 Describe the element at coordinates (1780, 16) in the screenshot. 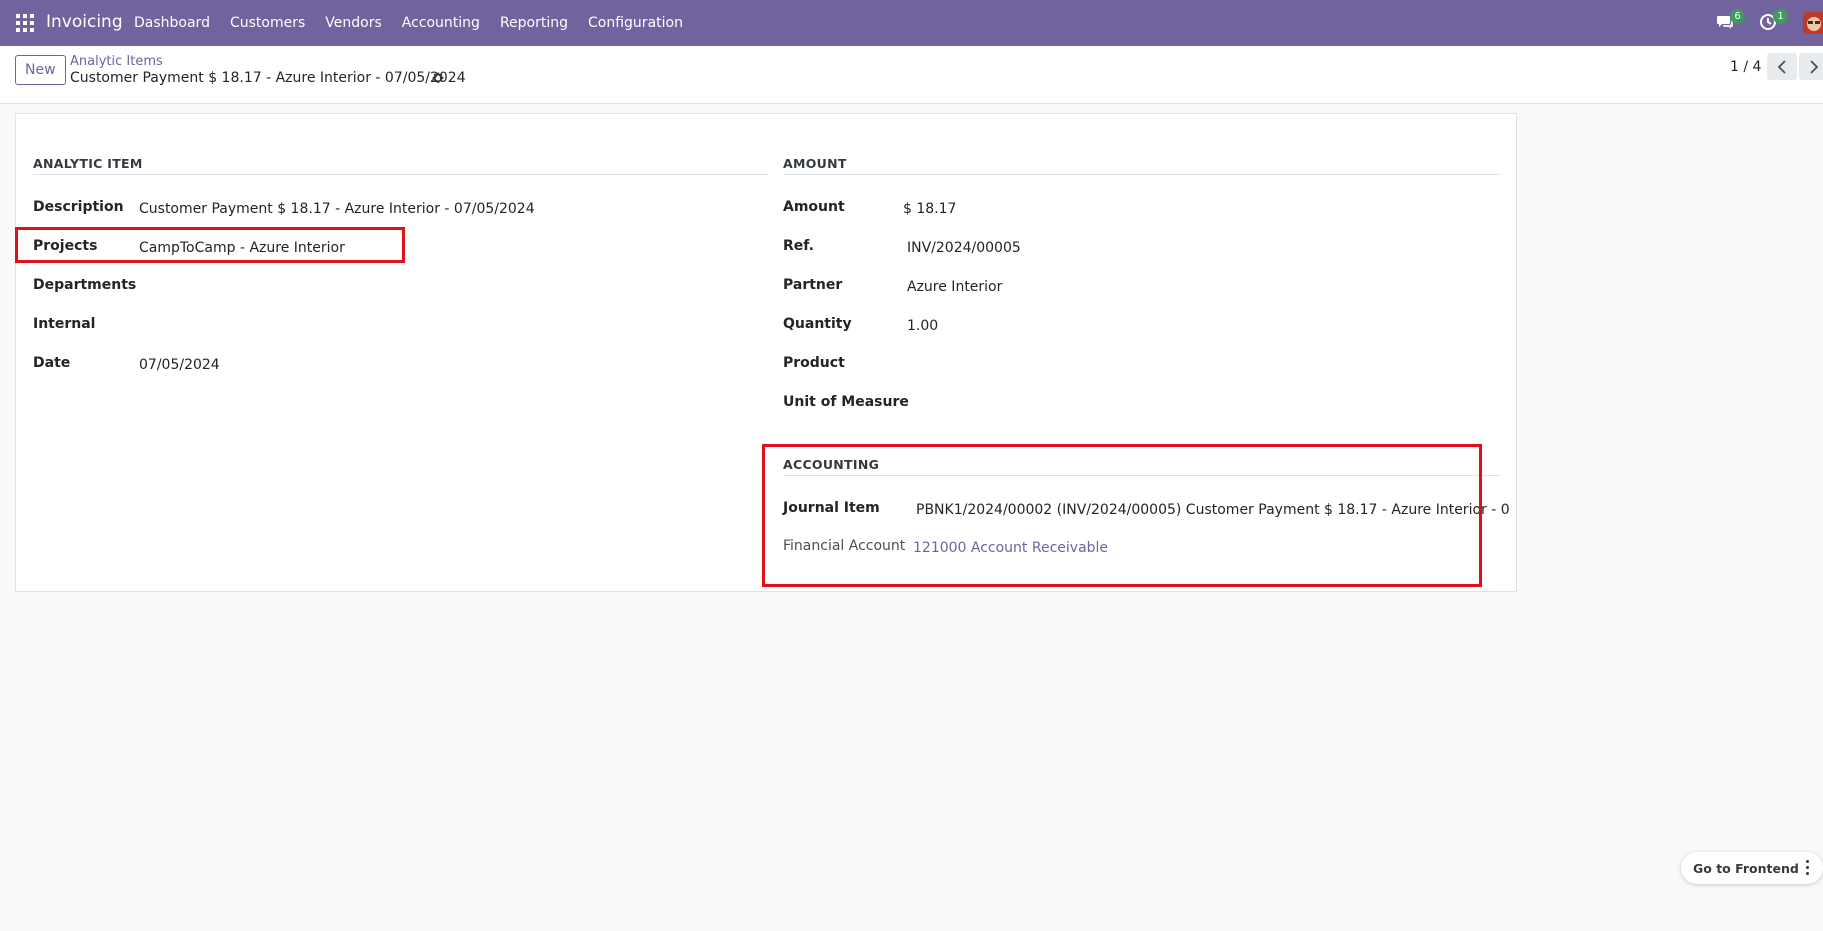

I see `activities-badge: 1` at that location.